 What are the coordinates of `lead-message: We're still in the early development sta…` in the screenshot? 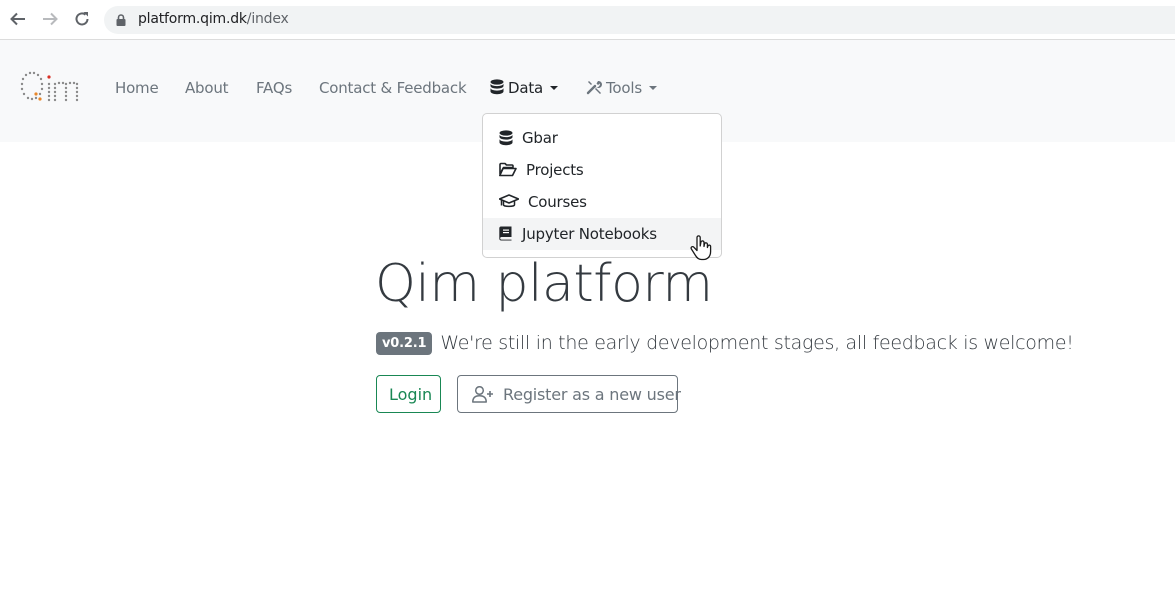 It's located at (757, 343).